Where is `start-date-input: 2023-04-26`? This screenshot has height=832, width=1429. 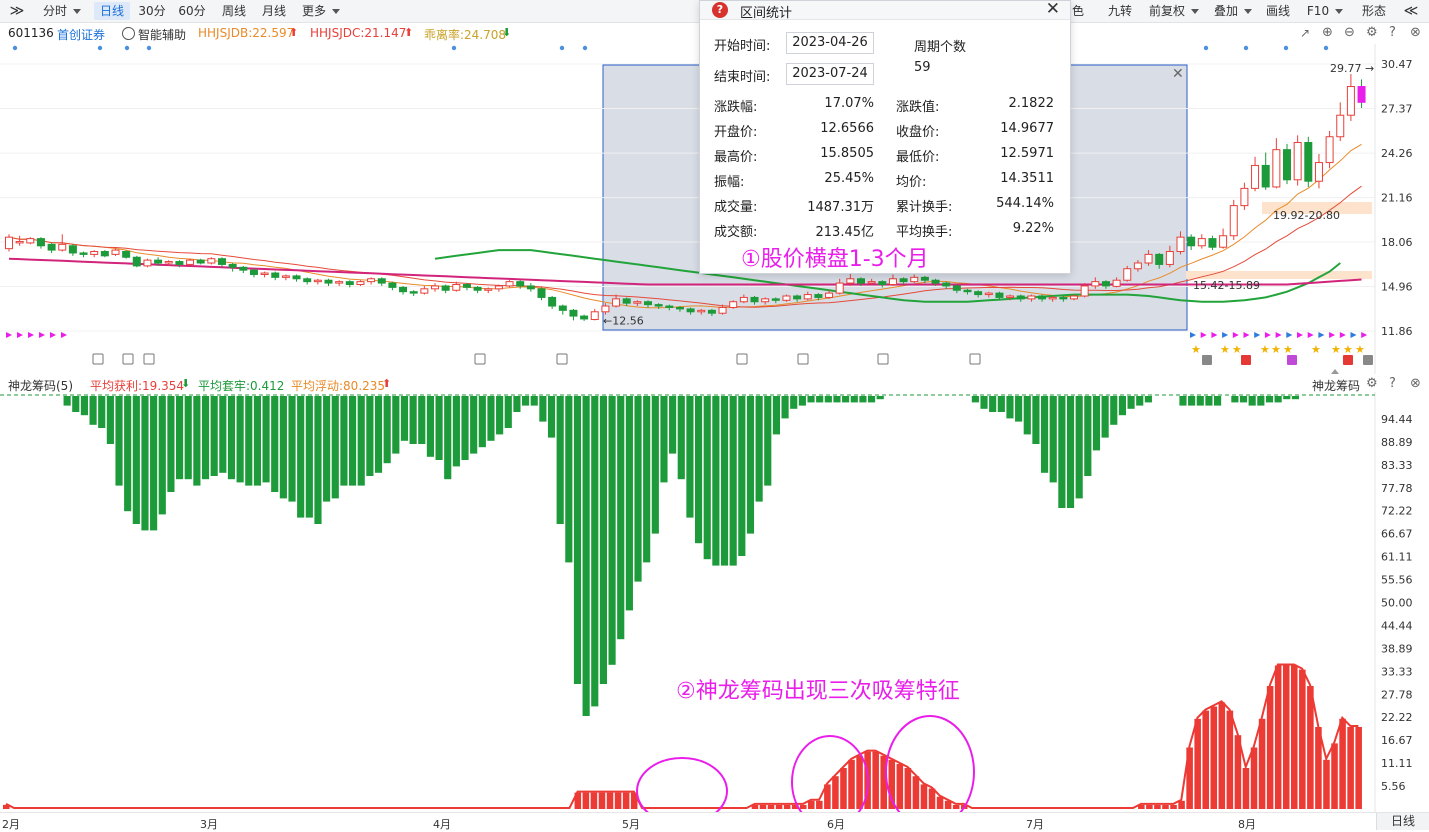
start-date-input: 2023-04-26 is located at coordinates (830, 43).